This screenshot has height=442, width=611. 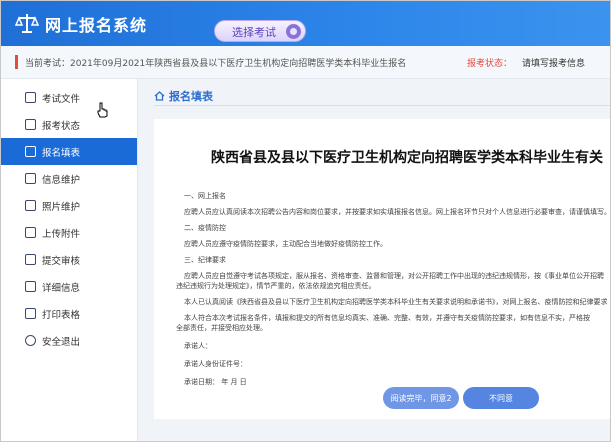 What do you see at coordinates (276, 286) in the screenshot?
I see `paragraph: 违纪违规行为处理规定》，情节严重的，依法依规追究相应责任。` at bounding box center [276, 286].